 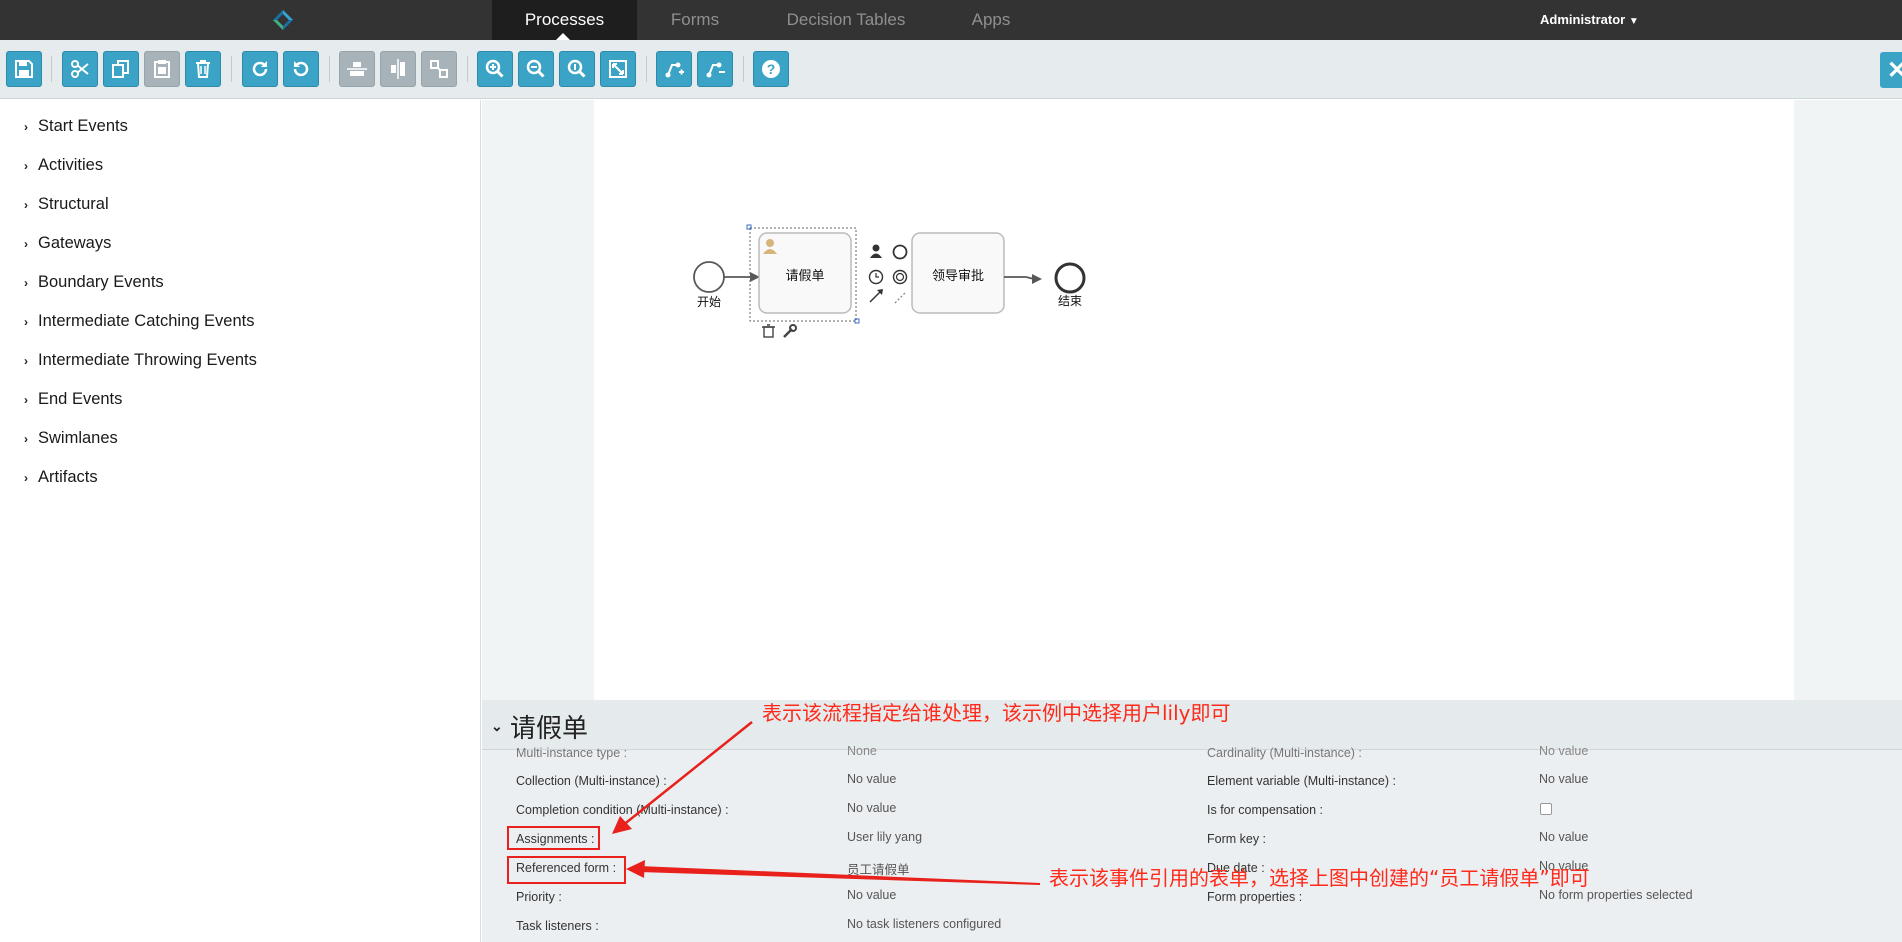 I want to click on redo-button, so click(x=260, y=69).